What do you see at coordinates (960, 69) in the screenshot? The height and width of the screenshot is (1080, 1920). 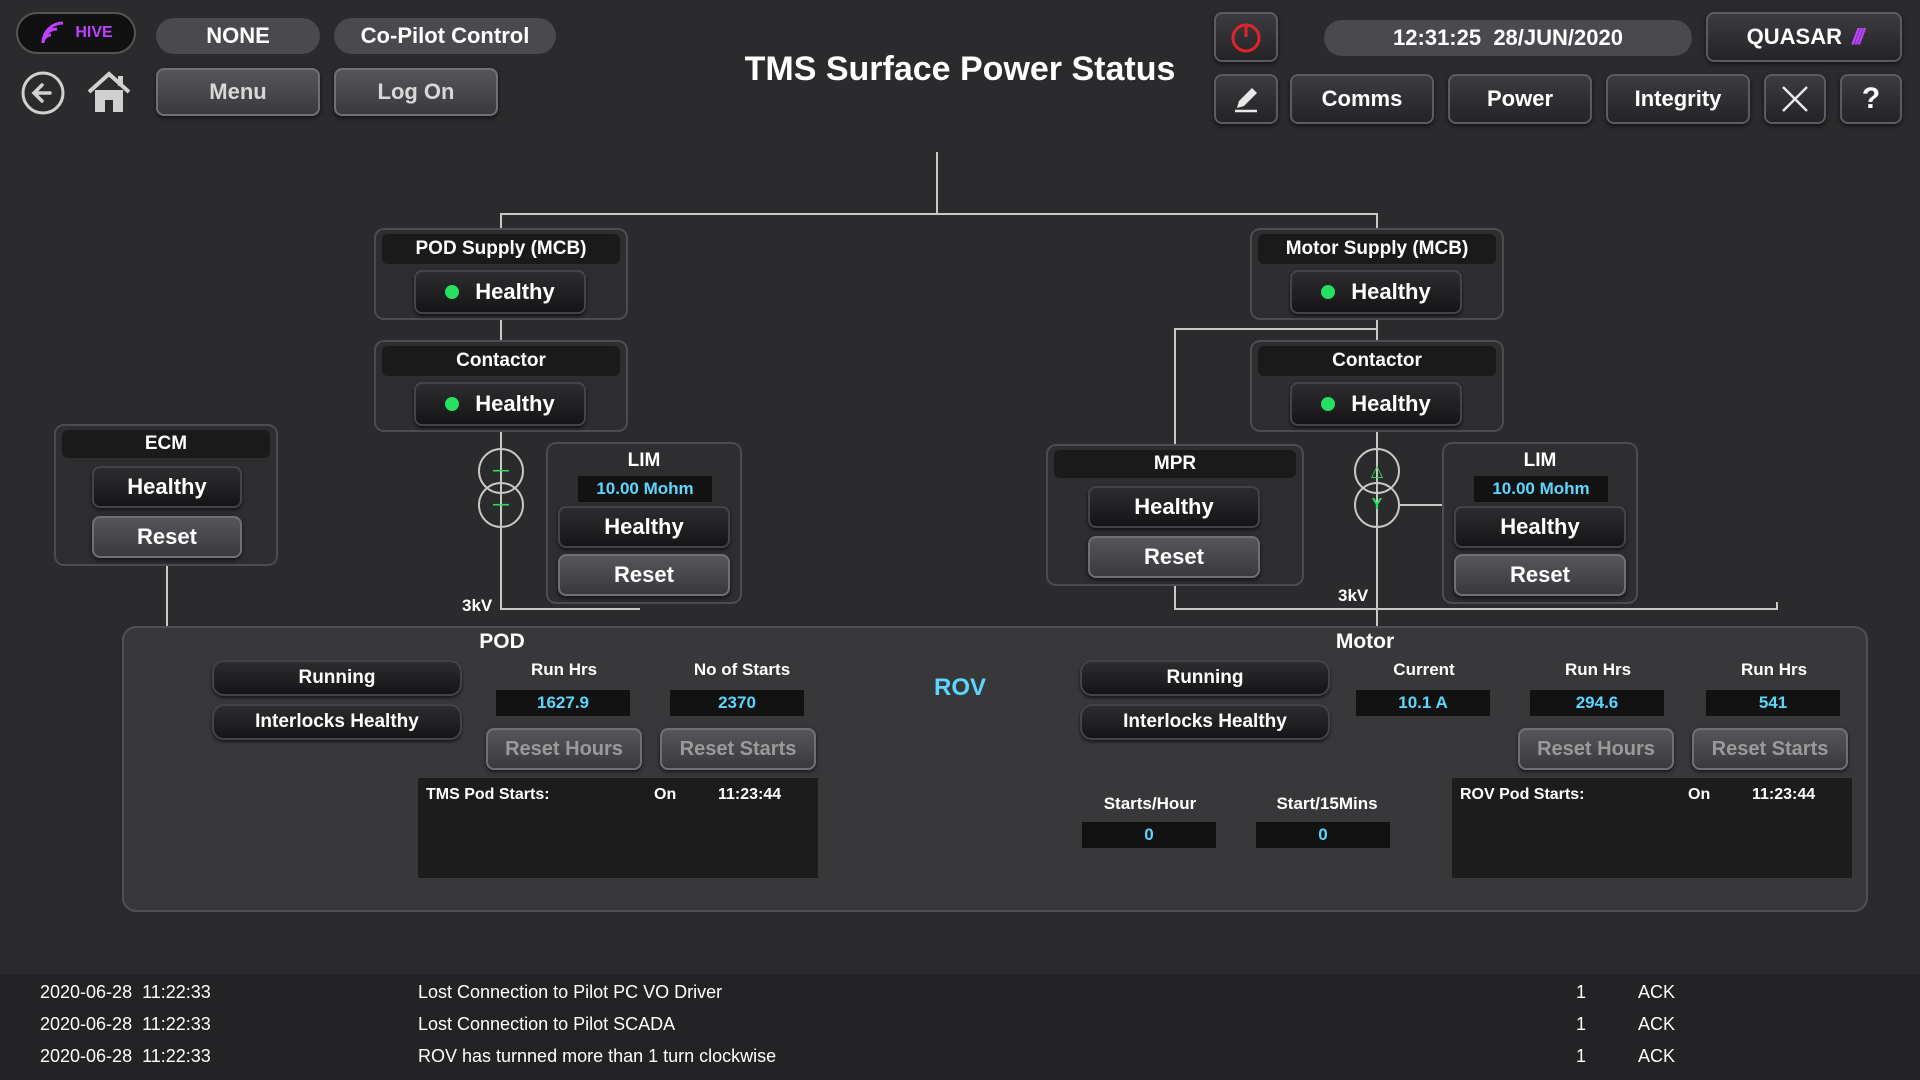 I see `page-title: TMS Surface Power Status` at bounding box center [960, 69].